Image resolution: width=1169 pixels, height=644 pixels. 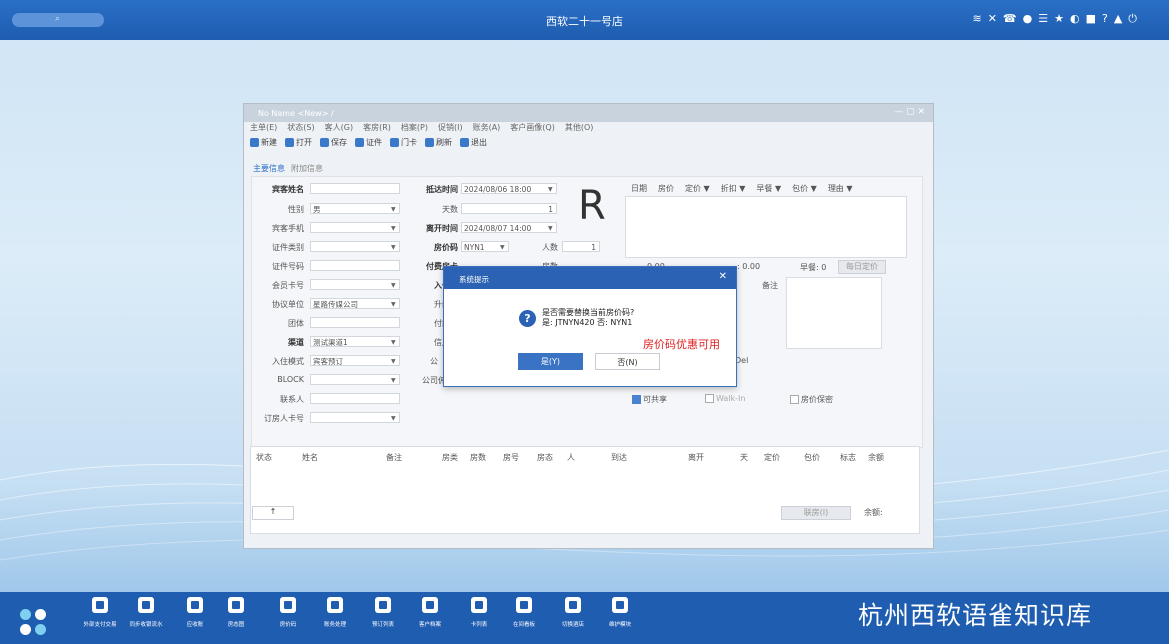 What do you see at coordinates (355, 188) in the screenshot?
I see `guest-name-input` at bounding box center [355, 188].